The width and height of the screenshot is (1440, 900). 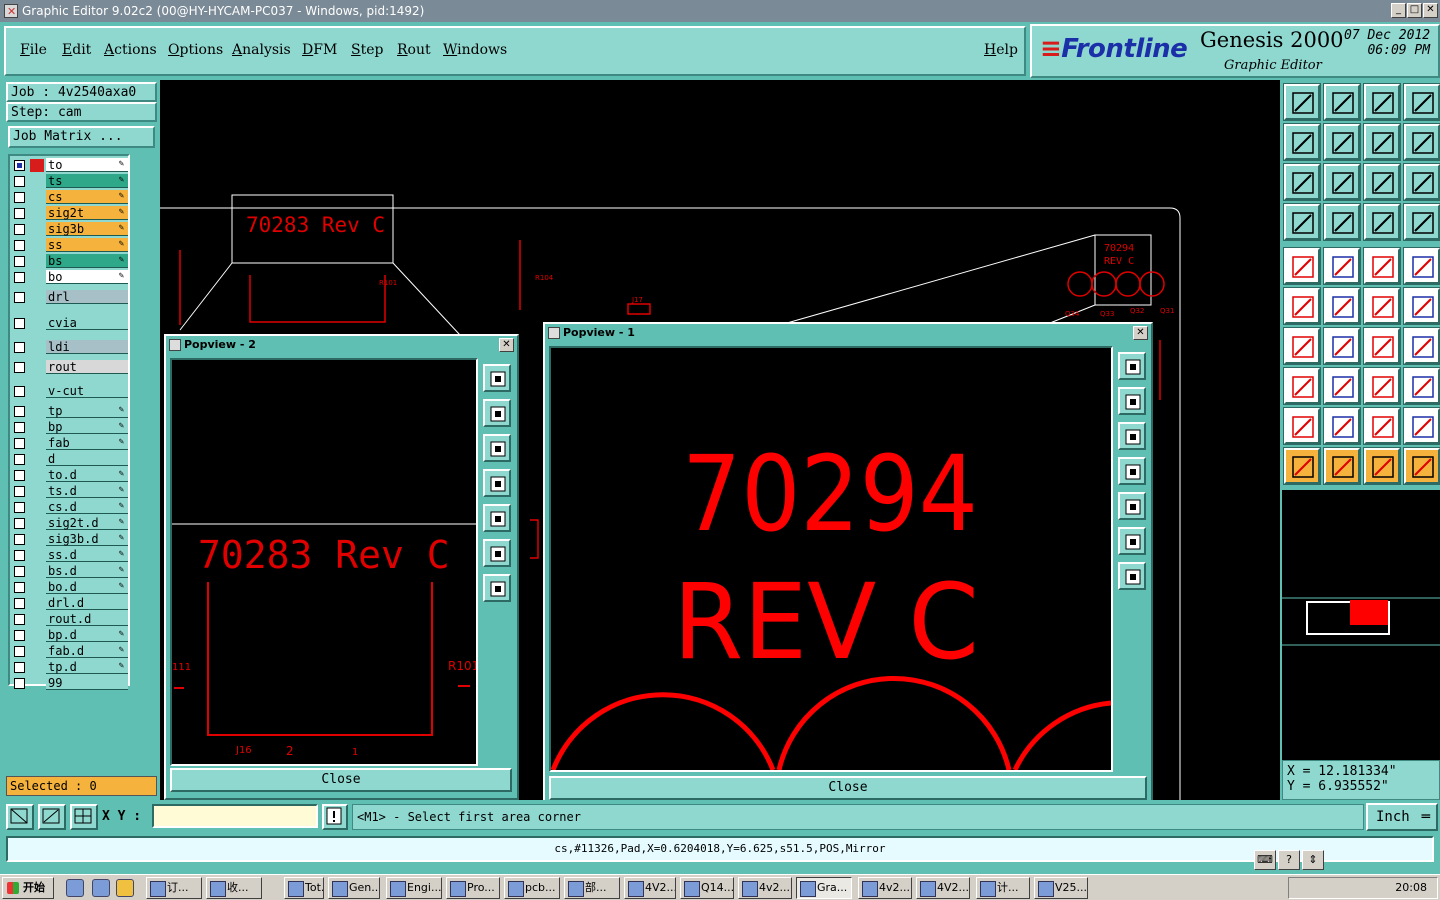 I want to click on home-tool-button, so click(x=1382, y=102).